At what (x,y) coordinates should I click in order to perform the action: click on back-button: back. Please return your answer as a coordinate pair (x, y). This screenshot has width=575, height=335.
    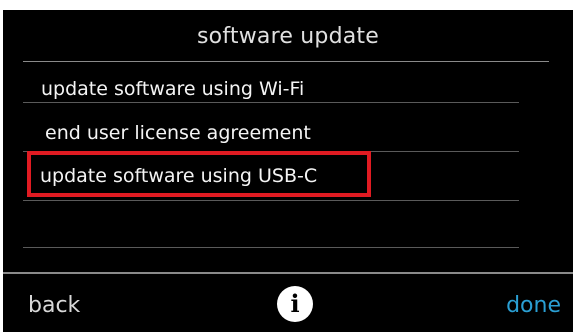
    Looking at the image, I should click on (54, 305).